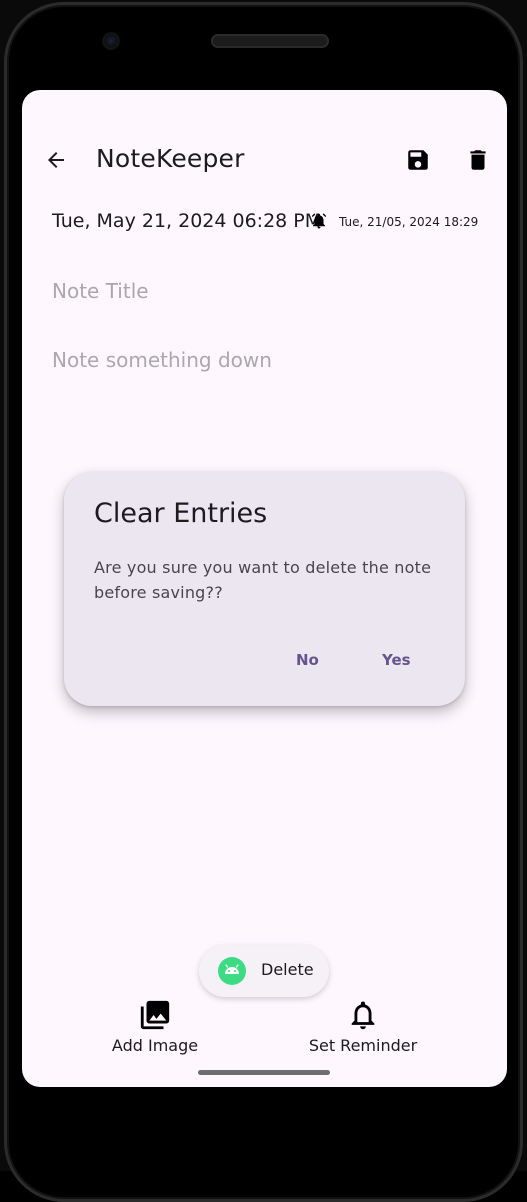 This screenshot has width=527, height=1202. I want to click on back-button, so click(56, 160).